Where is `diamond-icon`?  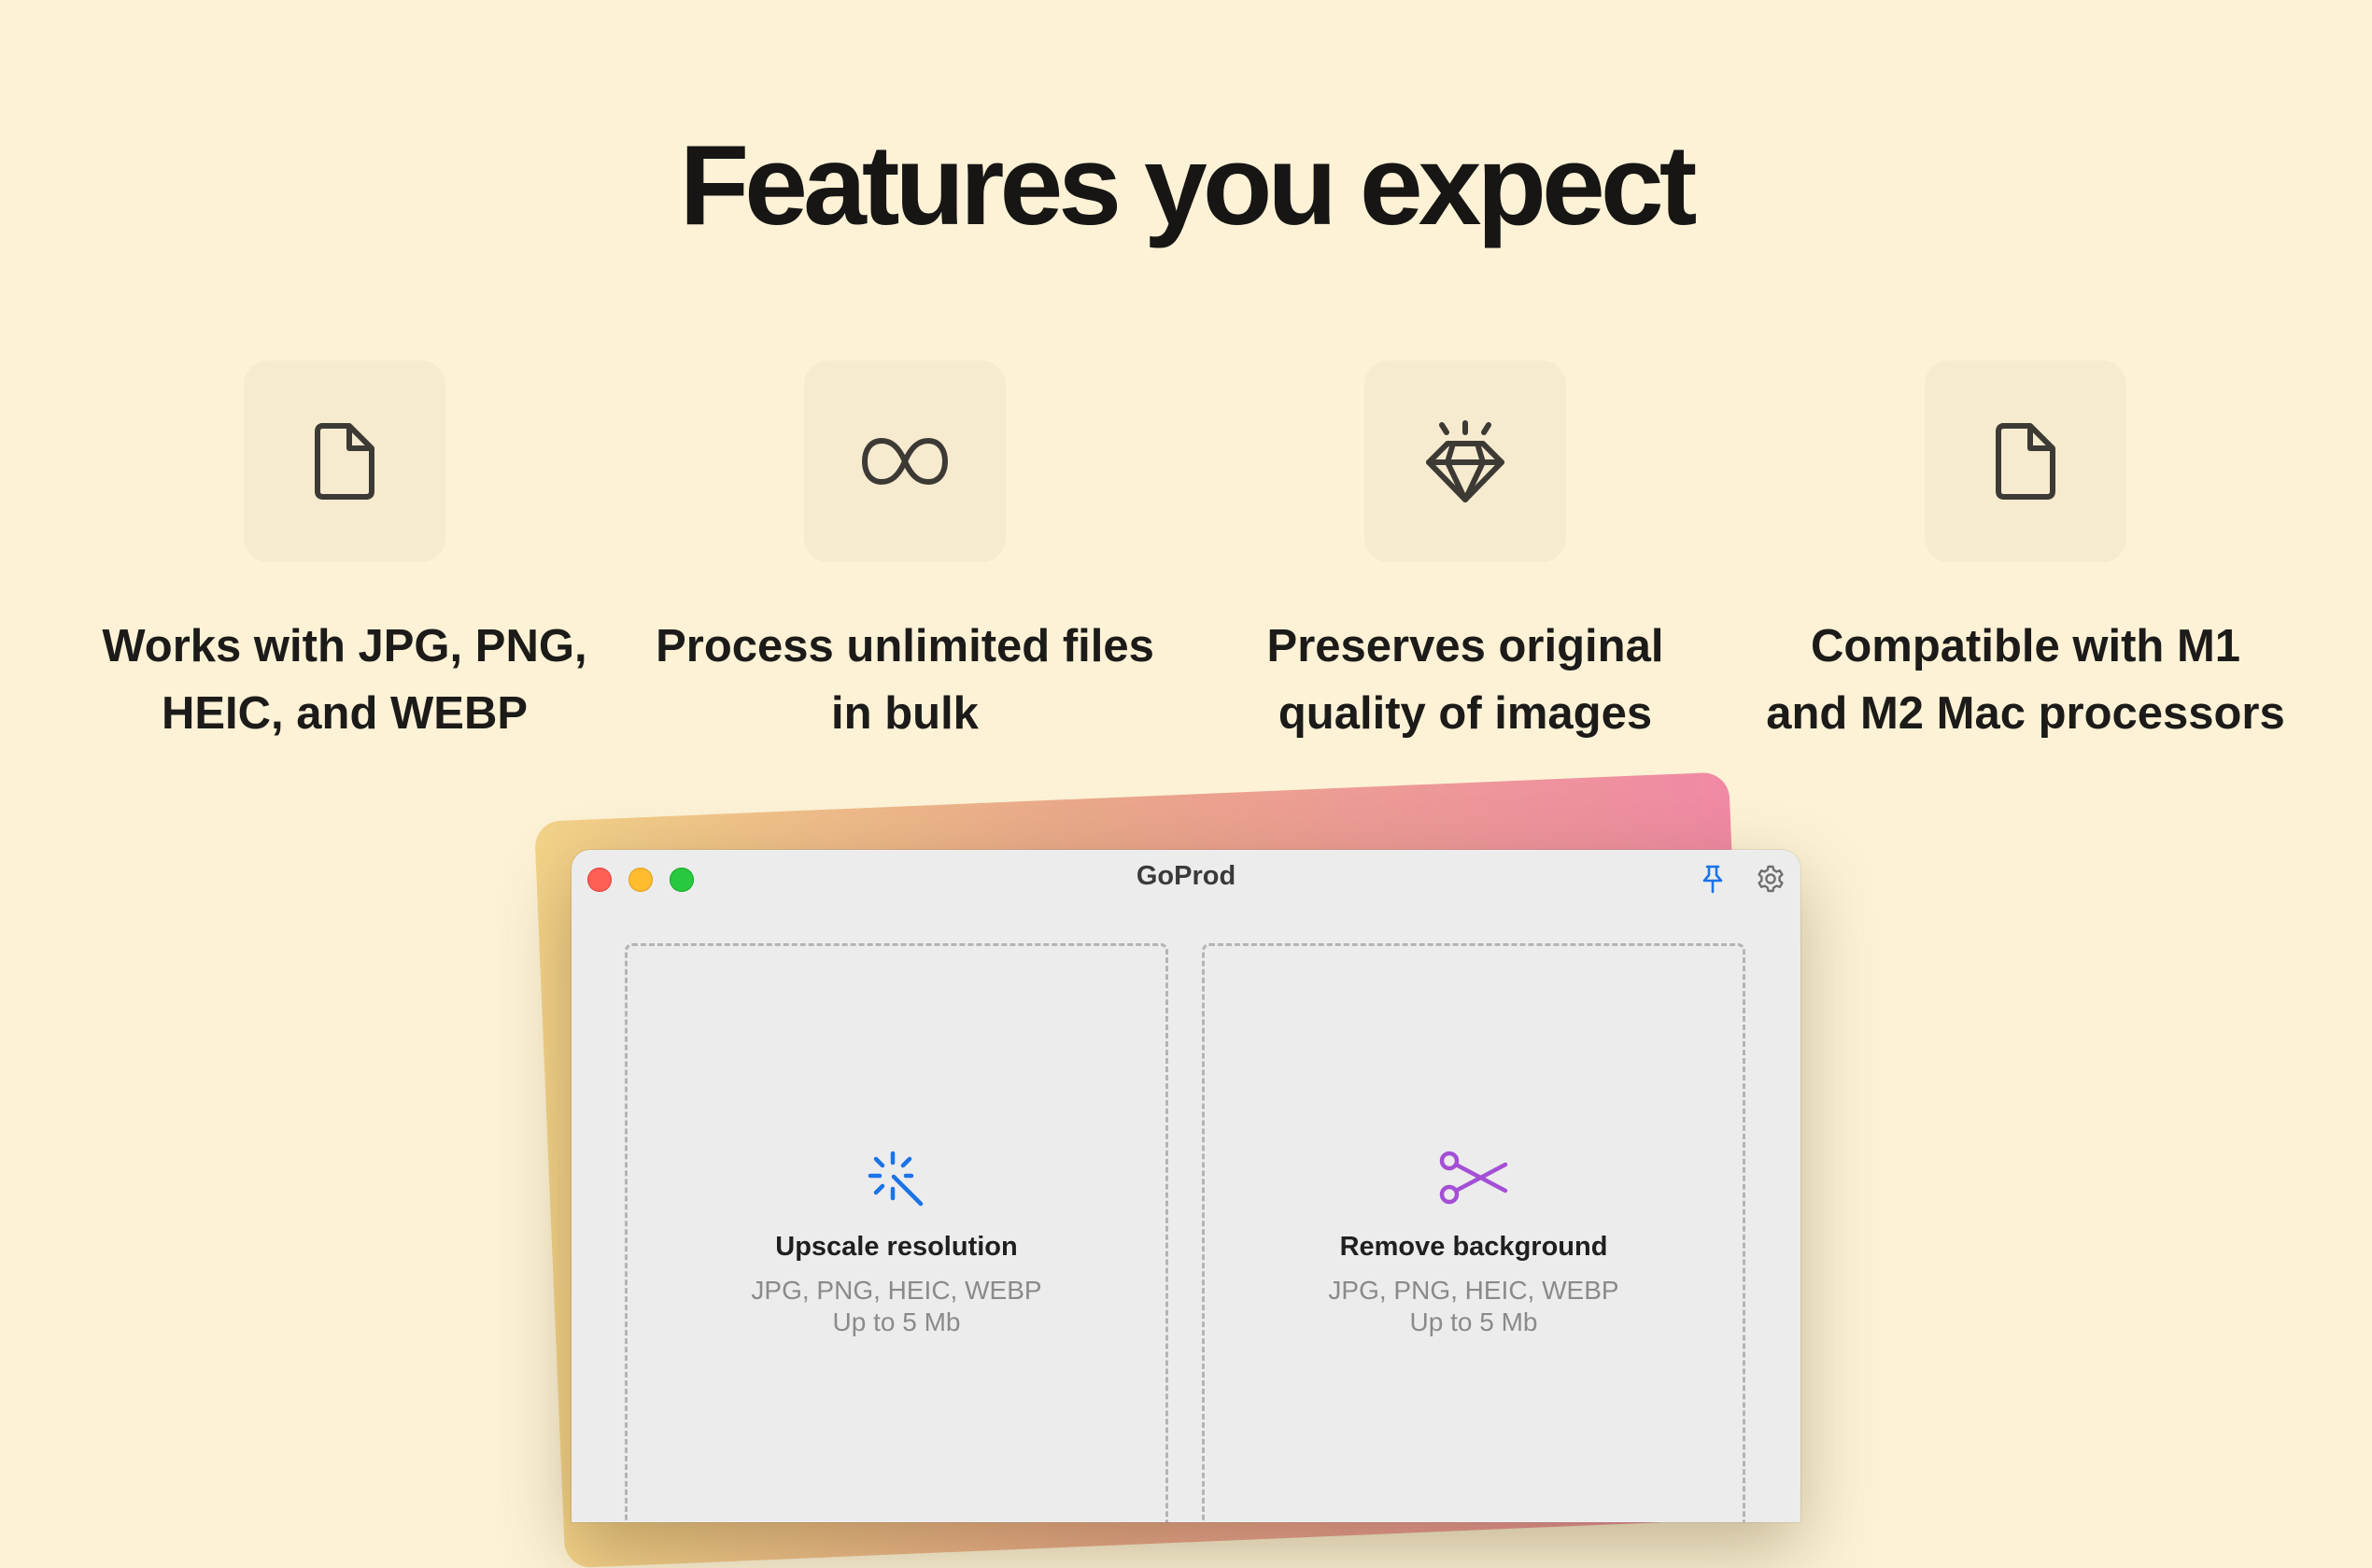 diamond-icon is located at coordinates (1465, 461).